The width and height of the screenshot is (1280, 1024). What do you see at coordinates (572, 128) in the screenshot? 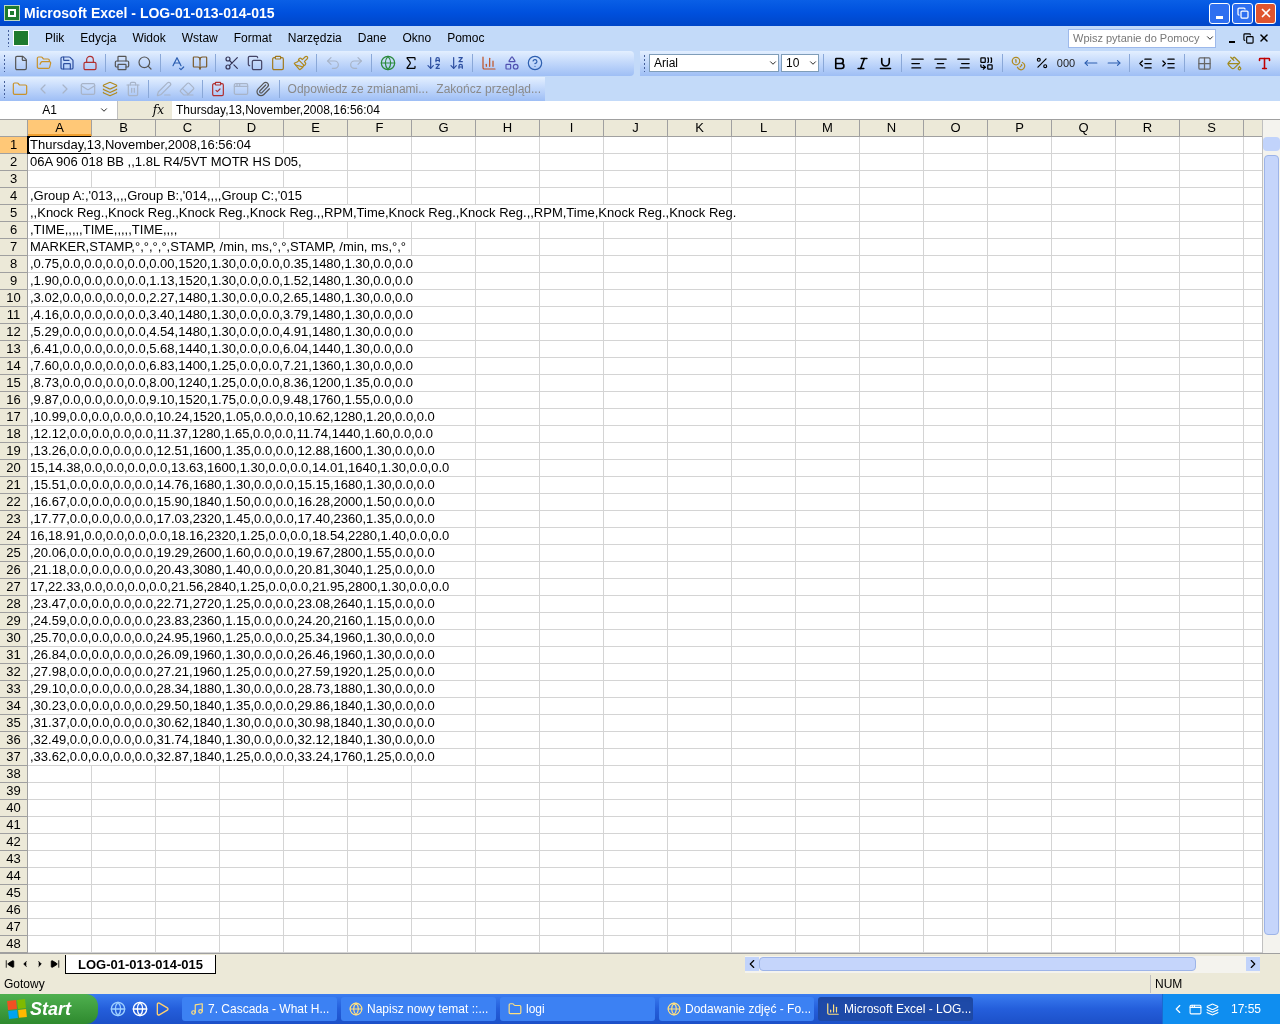
I see `column-header: I` at bounding box center [572, 128].